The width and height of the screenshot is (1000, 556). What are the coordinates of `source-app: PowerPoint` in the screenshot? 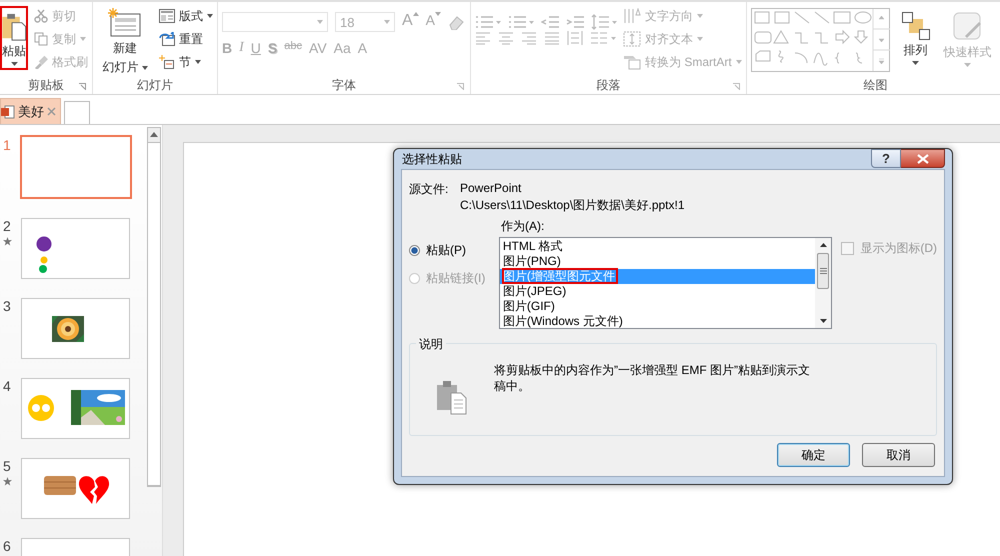 It's located at (491, 188).